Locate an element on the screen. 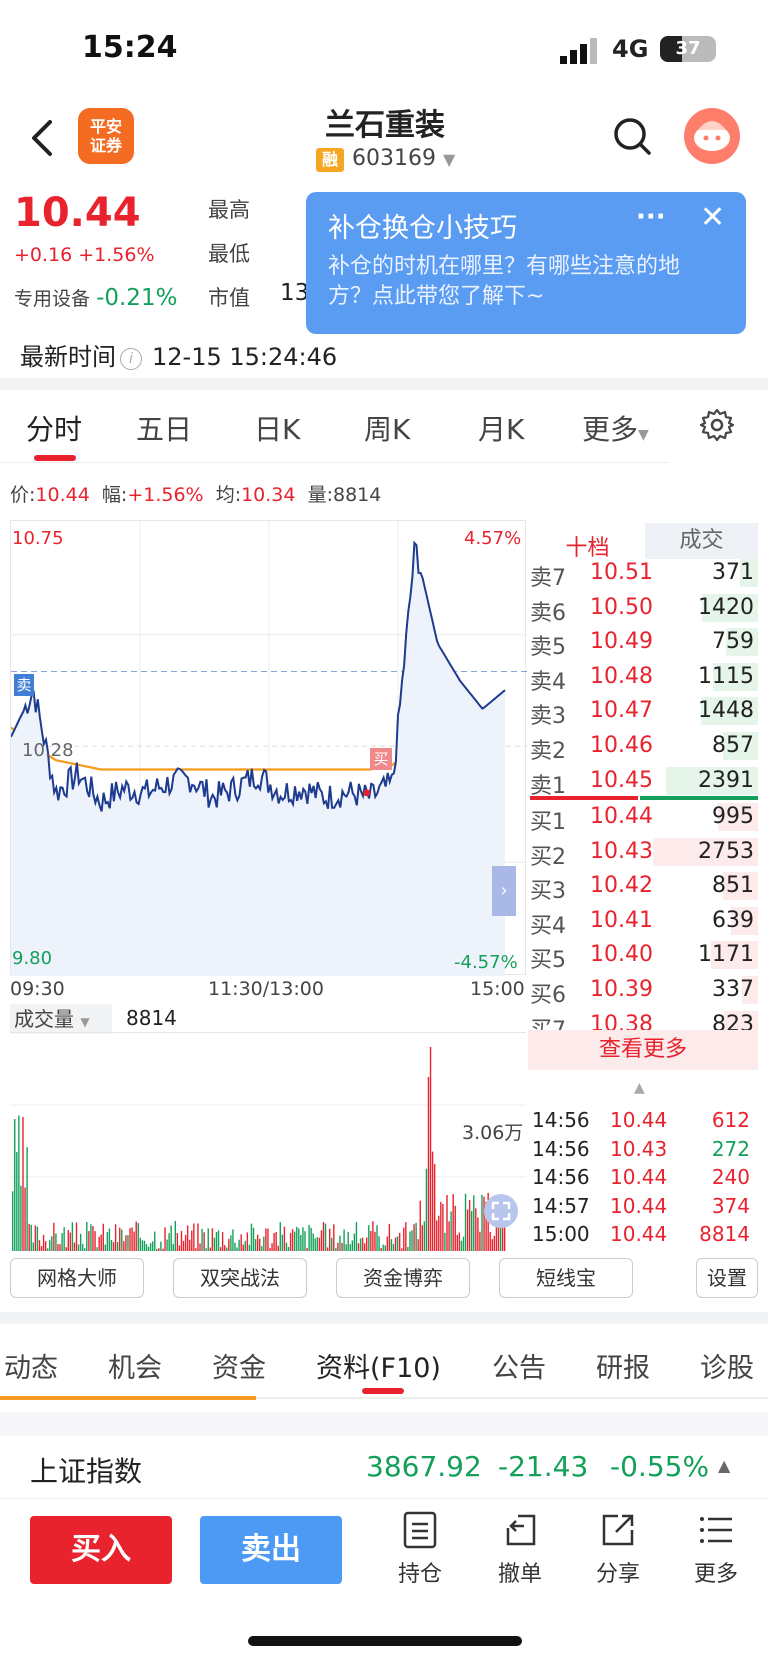 This screenshot has height=1663, width=768. bid-level-5: 买5 10.40 1171 is located at coordinates (644, 955).